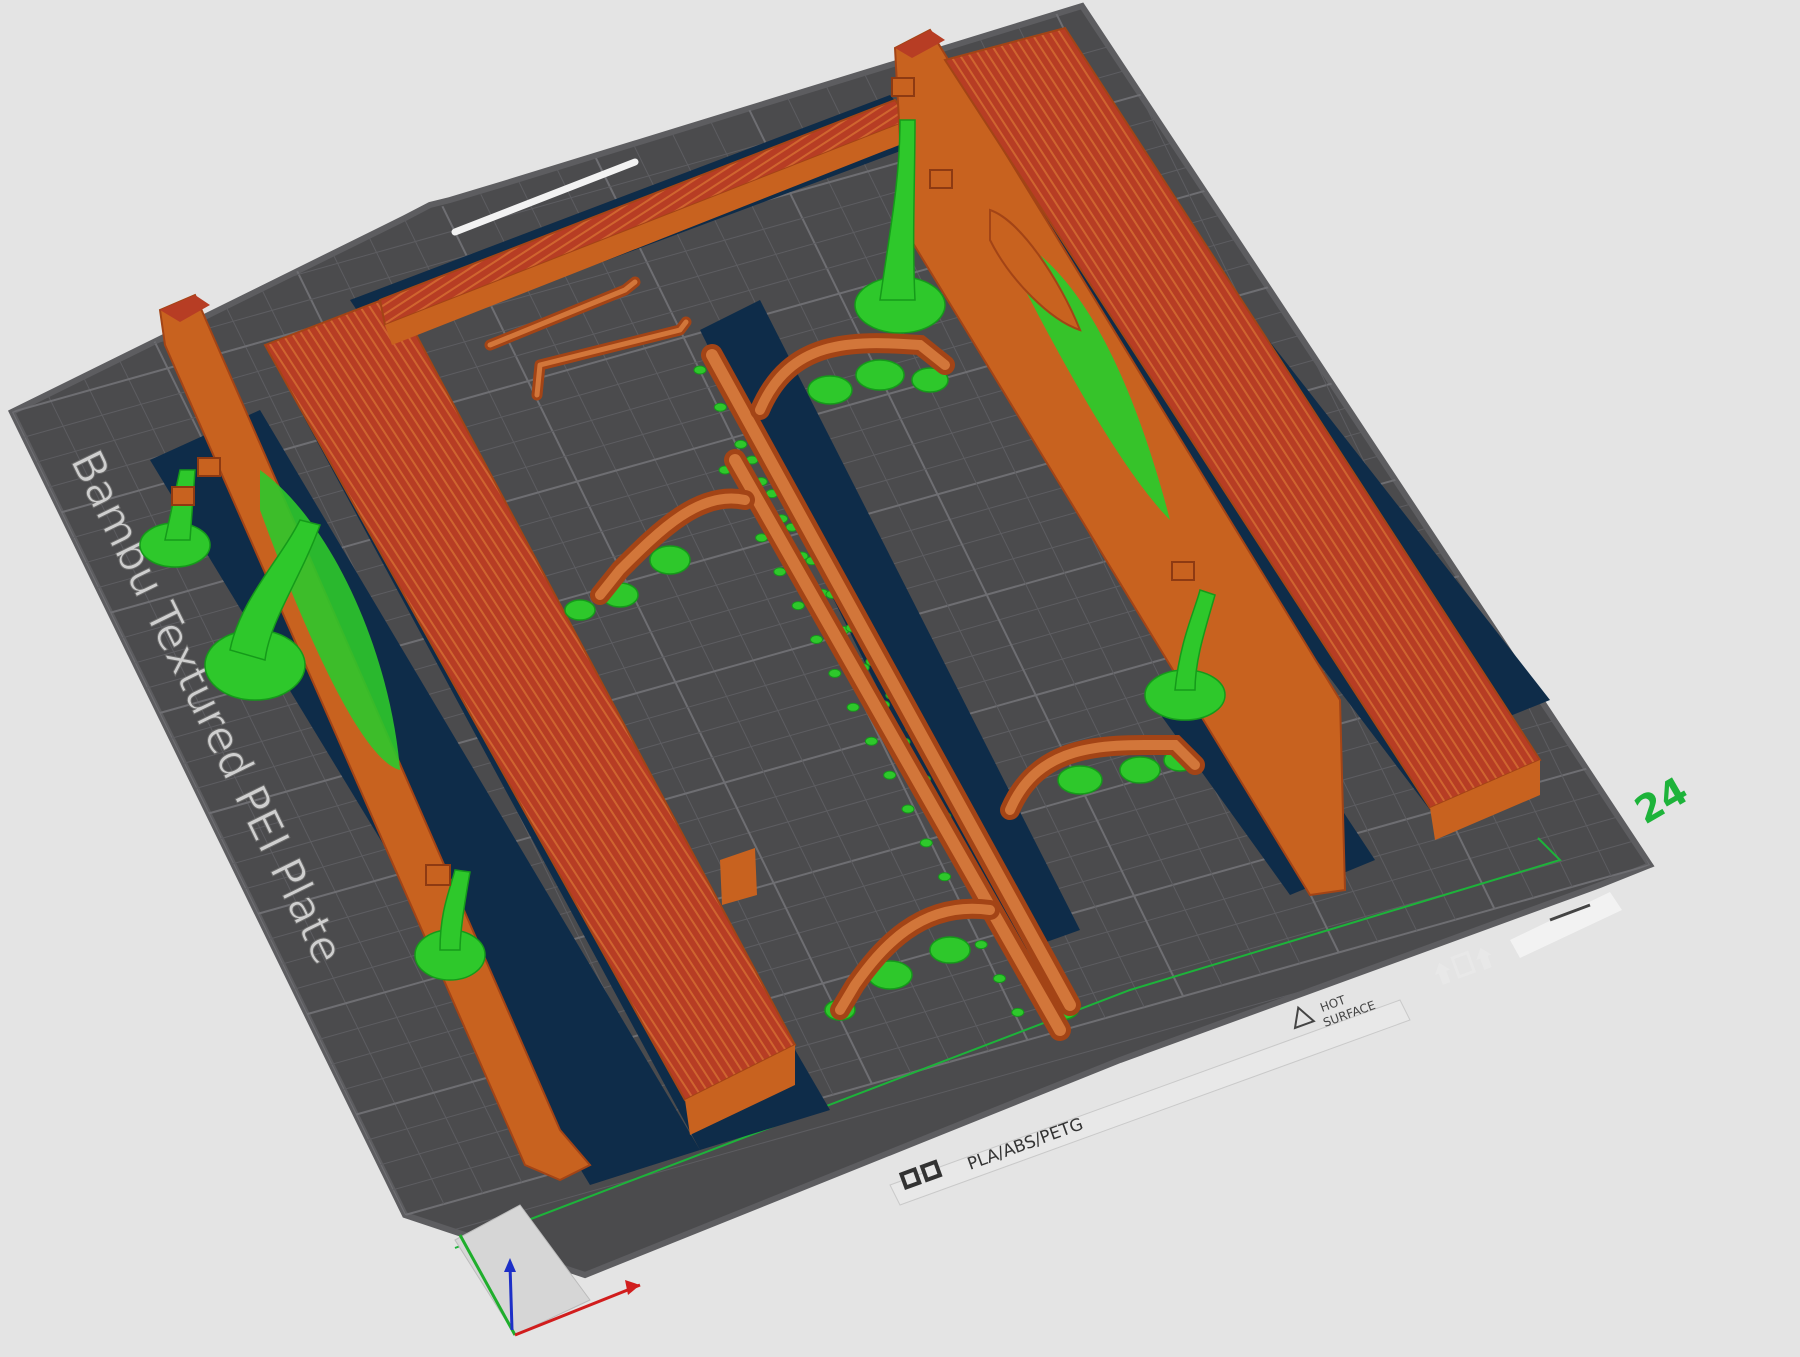 This screenshot has width=1800, height=1357. I want to click on plate-orientation-icons, so click(1463, 966).